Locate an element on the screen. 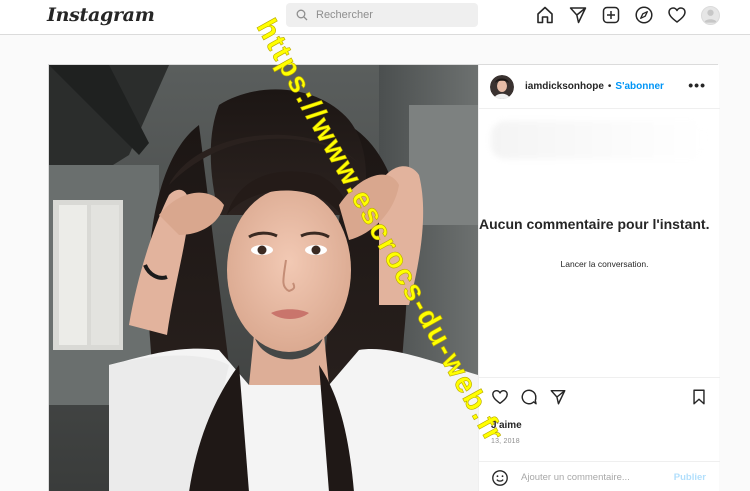  nav-icons is located at coordinates (633, 15).